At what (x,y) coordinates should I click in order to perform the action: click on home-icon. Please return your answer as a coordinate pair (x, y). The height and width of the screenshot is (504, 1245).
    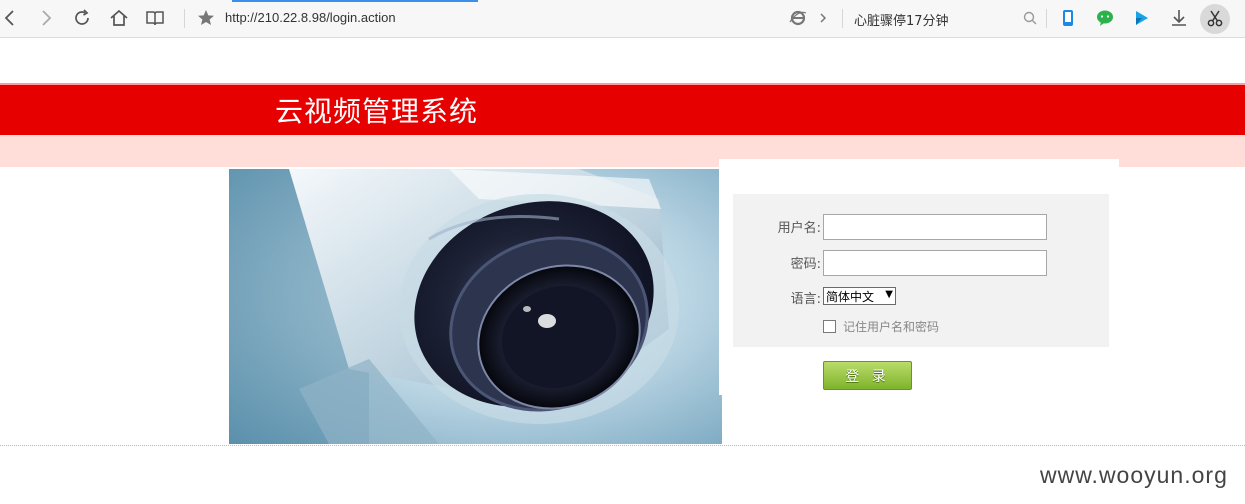
    Looking at the image, I should click on (119, 18).